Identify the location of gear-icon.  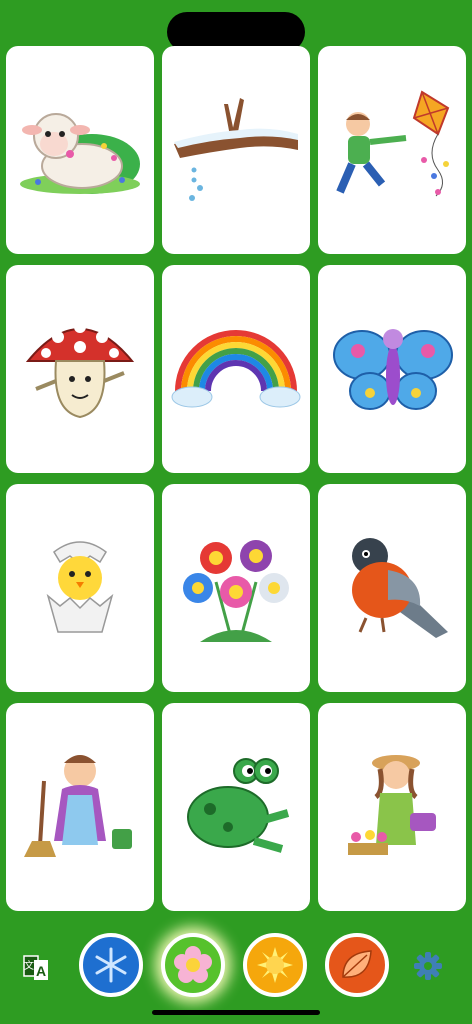
(428, 966).